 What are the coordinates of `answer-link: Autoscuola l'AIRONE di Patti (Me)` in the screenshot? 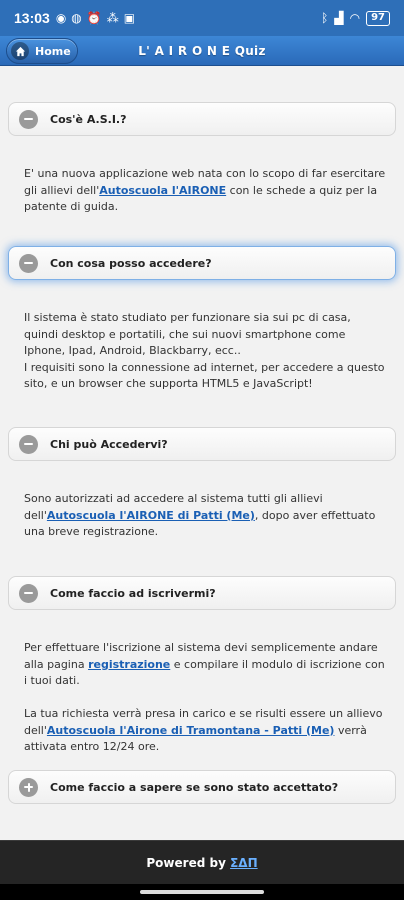 It's located at (151, 515).